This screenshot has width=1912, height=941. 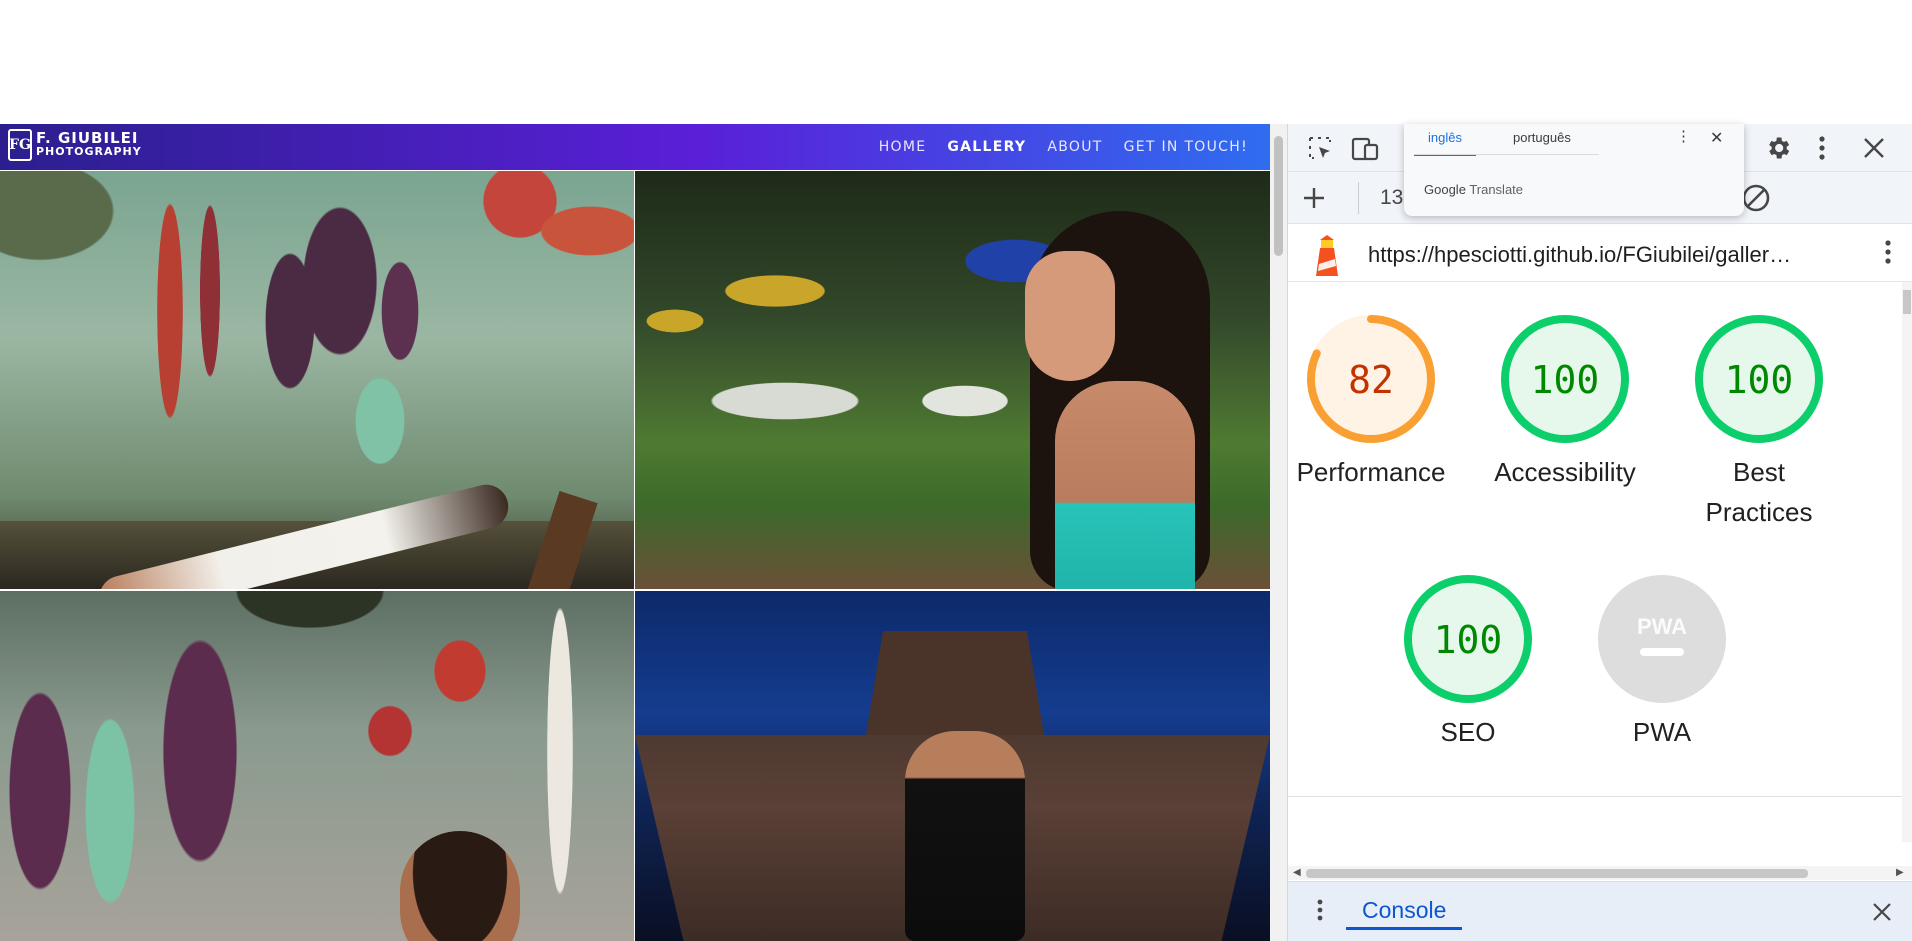 I want to click on score-label: Performance, so click(x=1371, y=472).